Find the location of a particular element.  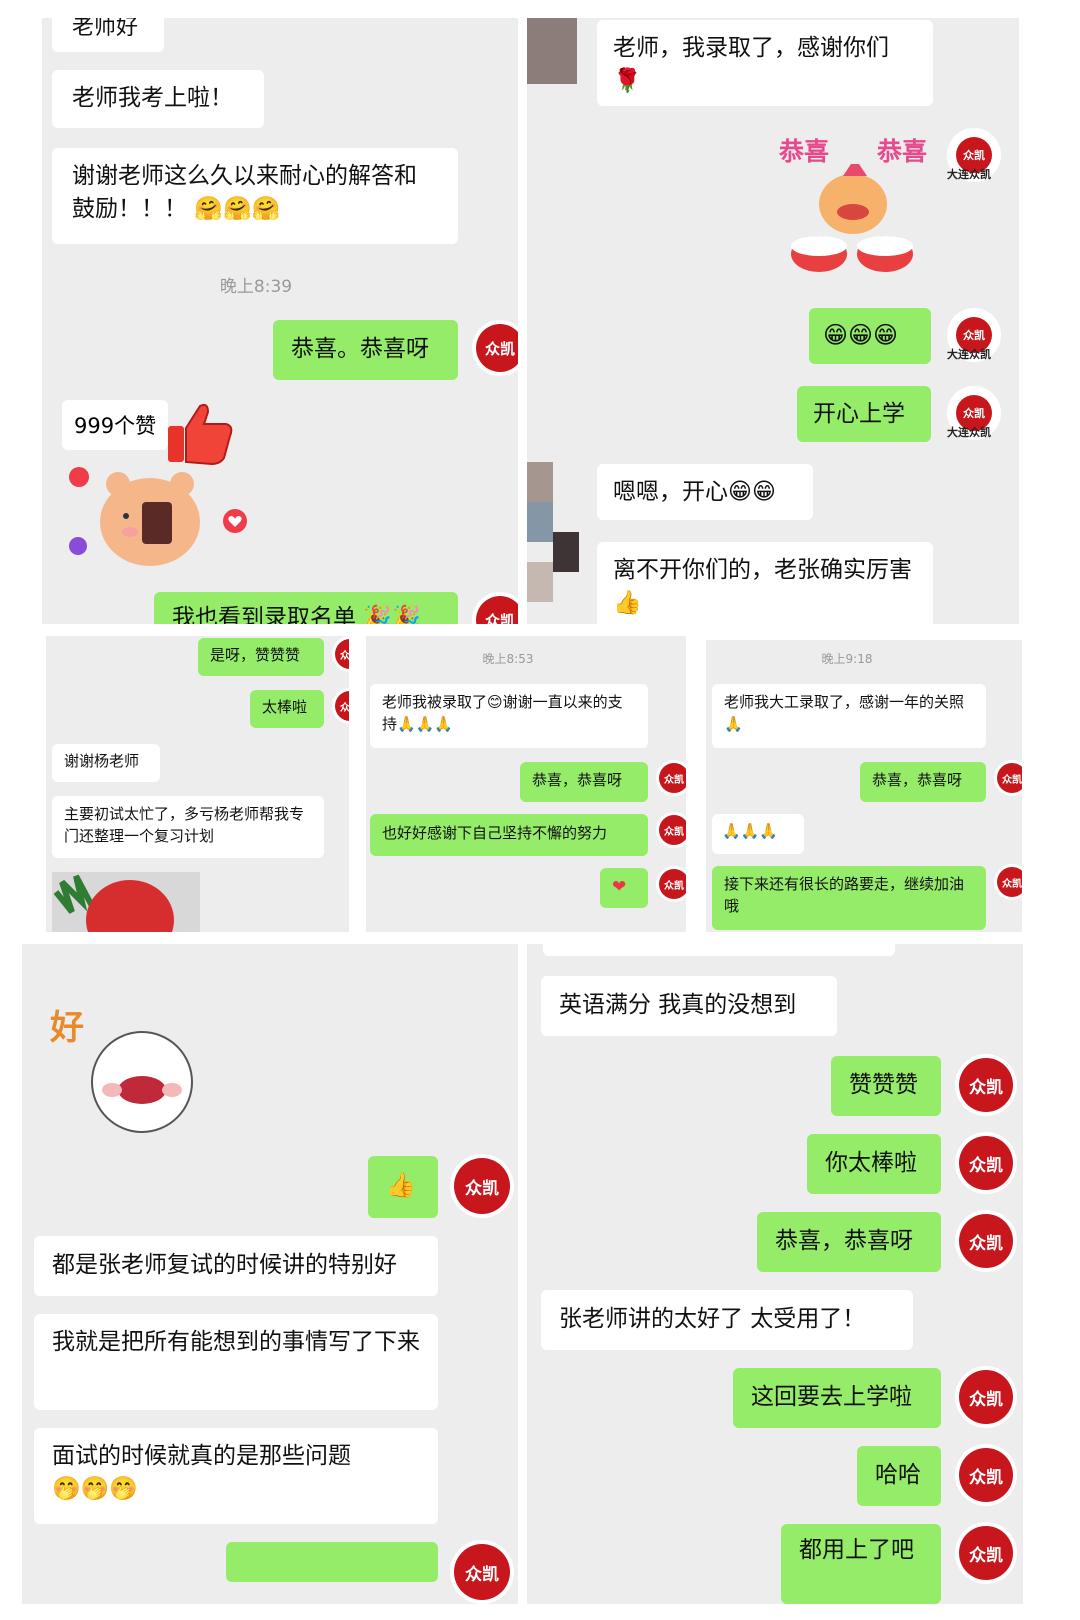

message-text: 恭喜，恭喜呀 is located at coordinates (844, 1241).